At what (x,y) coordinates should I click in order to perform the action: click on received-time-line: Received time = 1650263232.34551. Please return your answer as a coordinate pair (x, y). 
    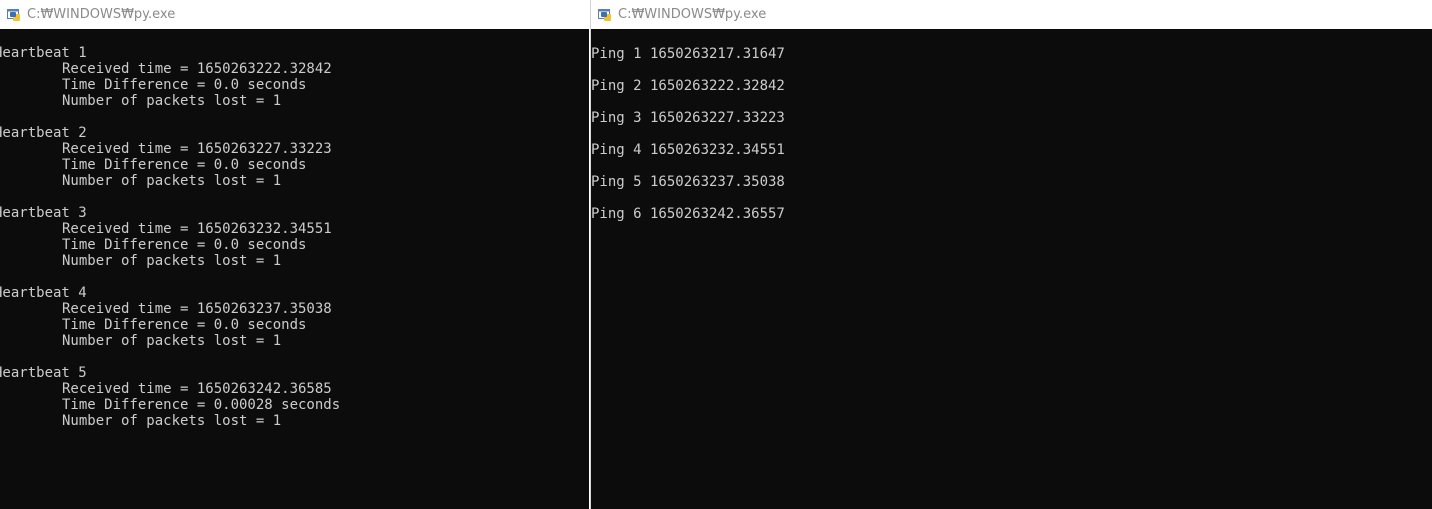
    Looking at the image, I should click on (197, 229).